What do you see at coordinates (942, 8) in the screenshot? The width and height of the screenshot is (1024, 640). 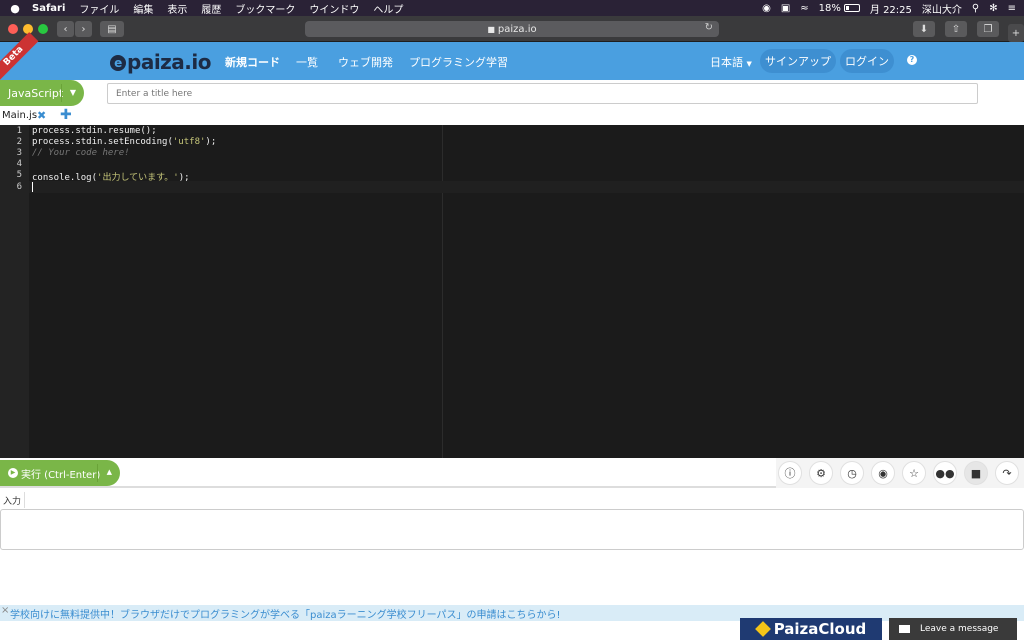 I see `user-name: 深山大介` at bounding box center [942, 8].